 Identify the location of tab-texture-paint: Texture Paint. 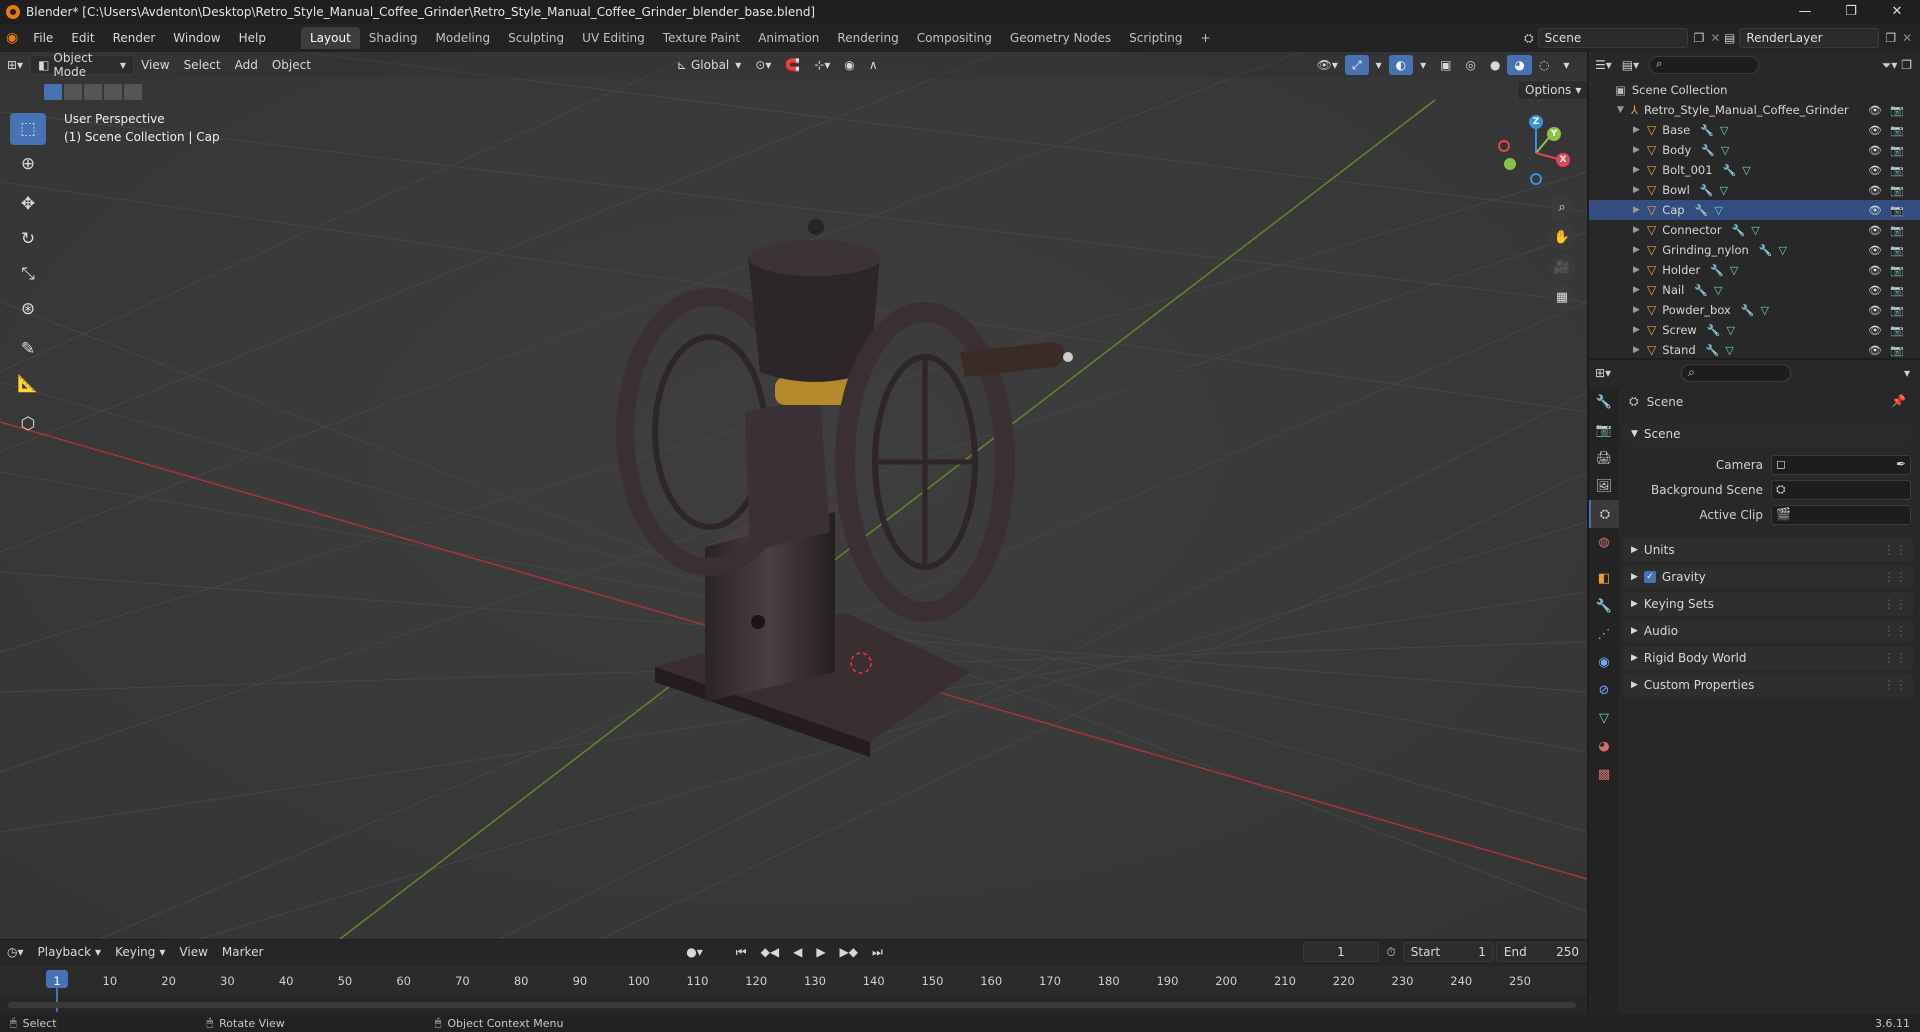
(701, 38).